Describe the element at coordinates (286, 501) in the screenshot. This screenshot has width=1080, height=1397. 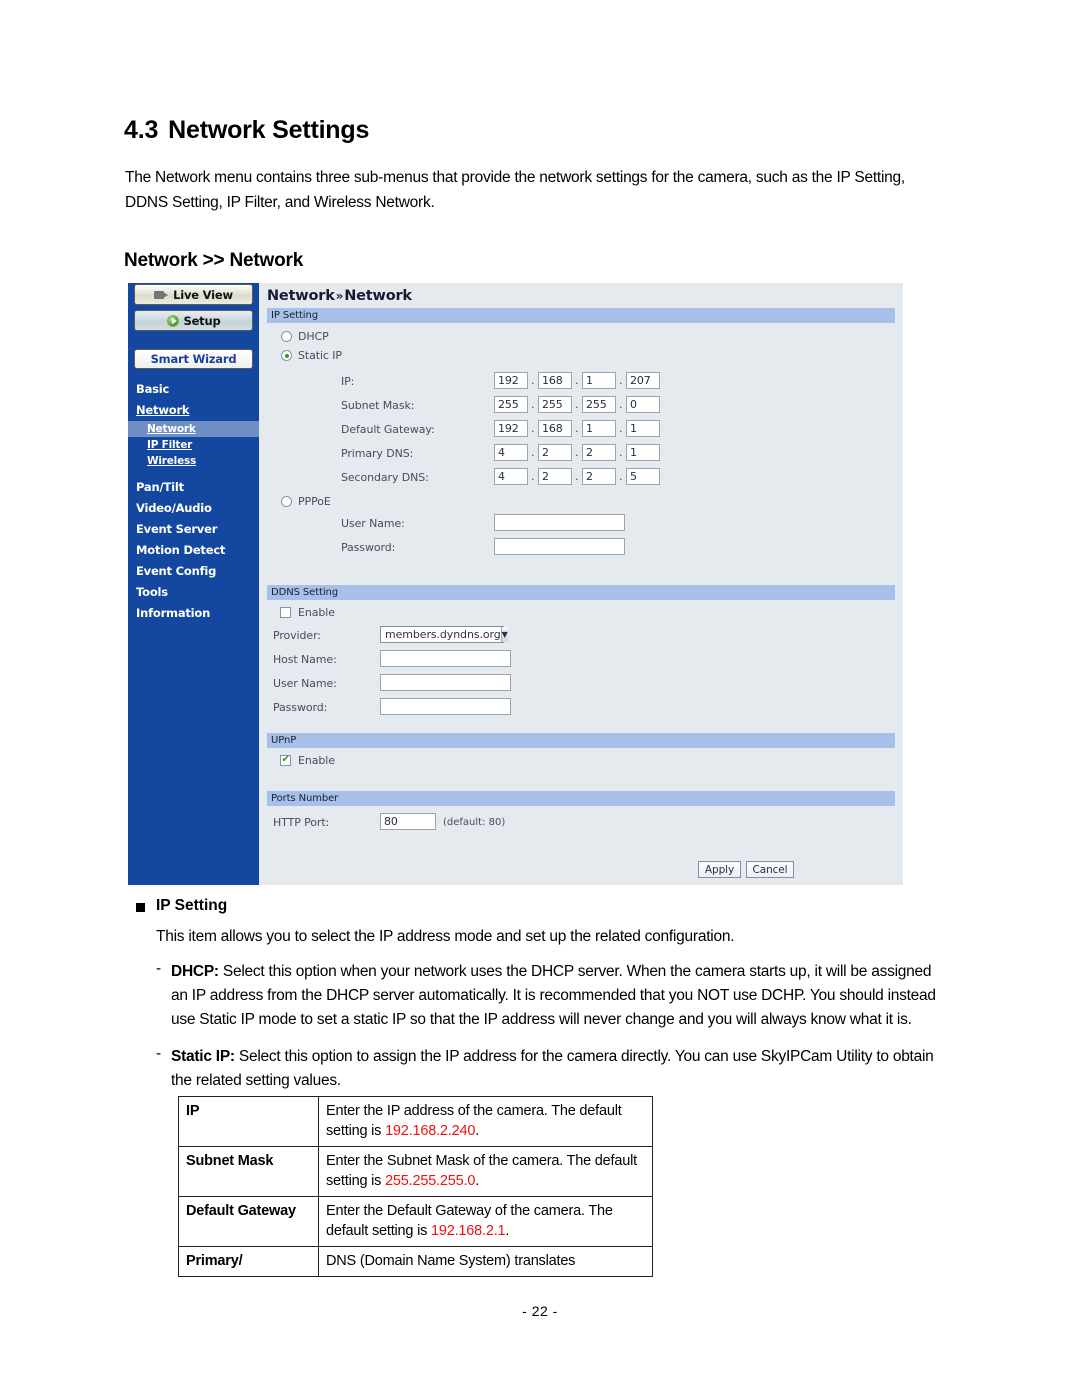
I see `radio-pppoe` at that location.